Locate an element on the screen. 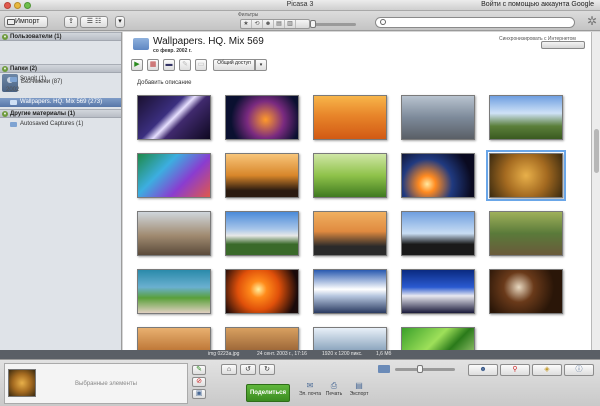 The image size is (600, 406). search-icon is located at coordinates (383, 22).